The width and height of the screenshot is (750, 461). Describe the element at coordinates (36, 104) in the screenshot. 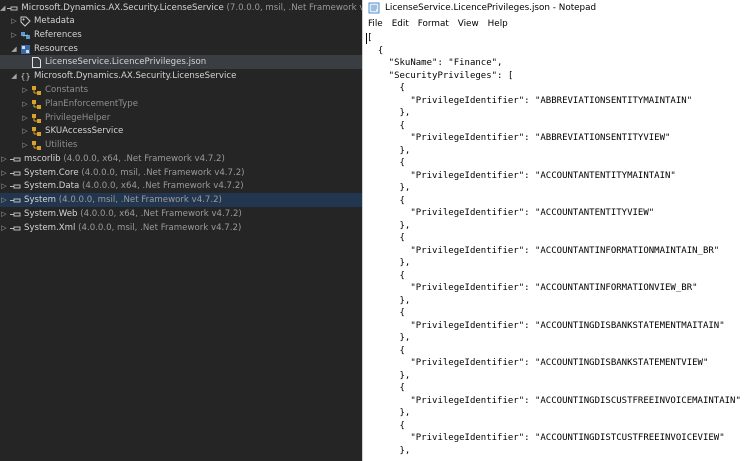

I see `enum-icon` at that location.